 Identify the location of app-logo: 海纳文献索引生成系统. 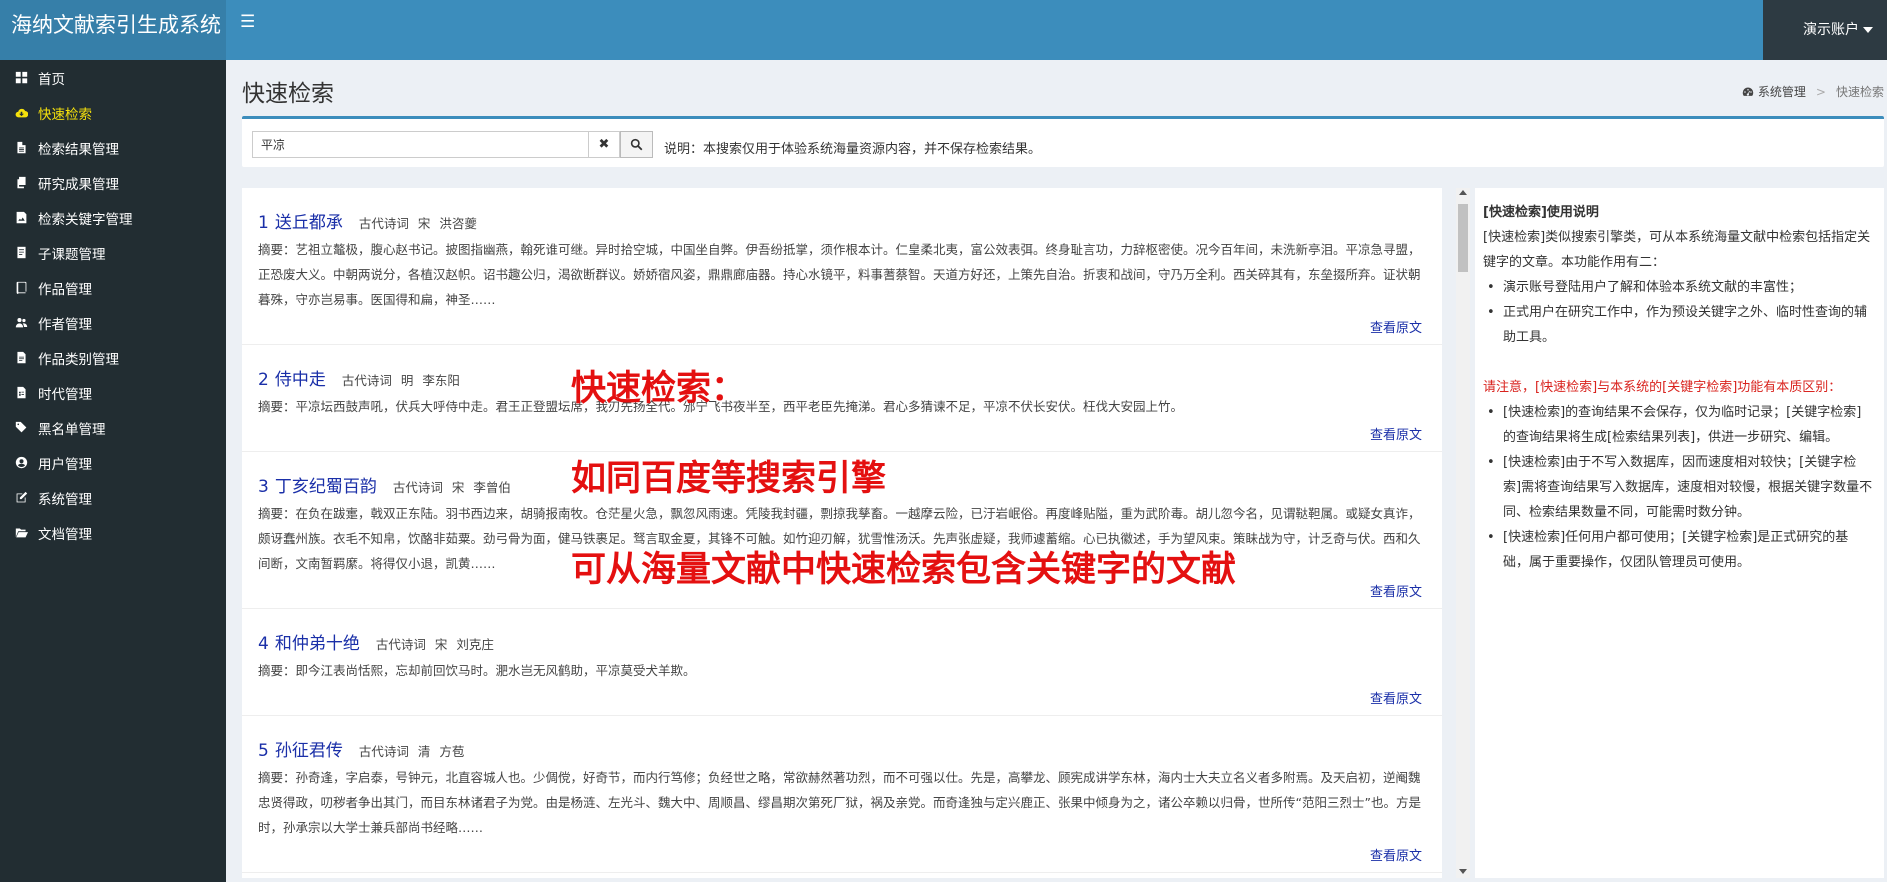
(113, 30).